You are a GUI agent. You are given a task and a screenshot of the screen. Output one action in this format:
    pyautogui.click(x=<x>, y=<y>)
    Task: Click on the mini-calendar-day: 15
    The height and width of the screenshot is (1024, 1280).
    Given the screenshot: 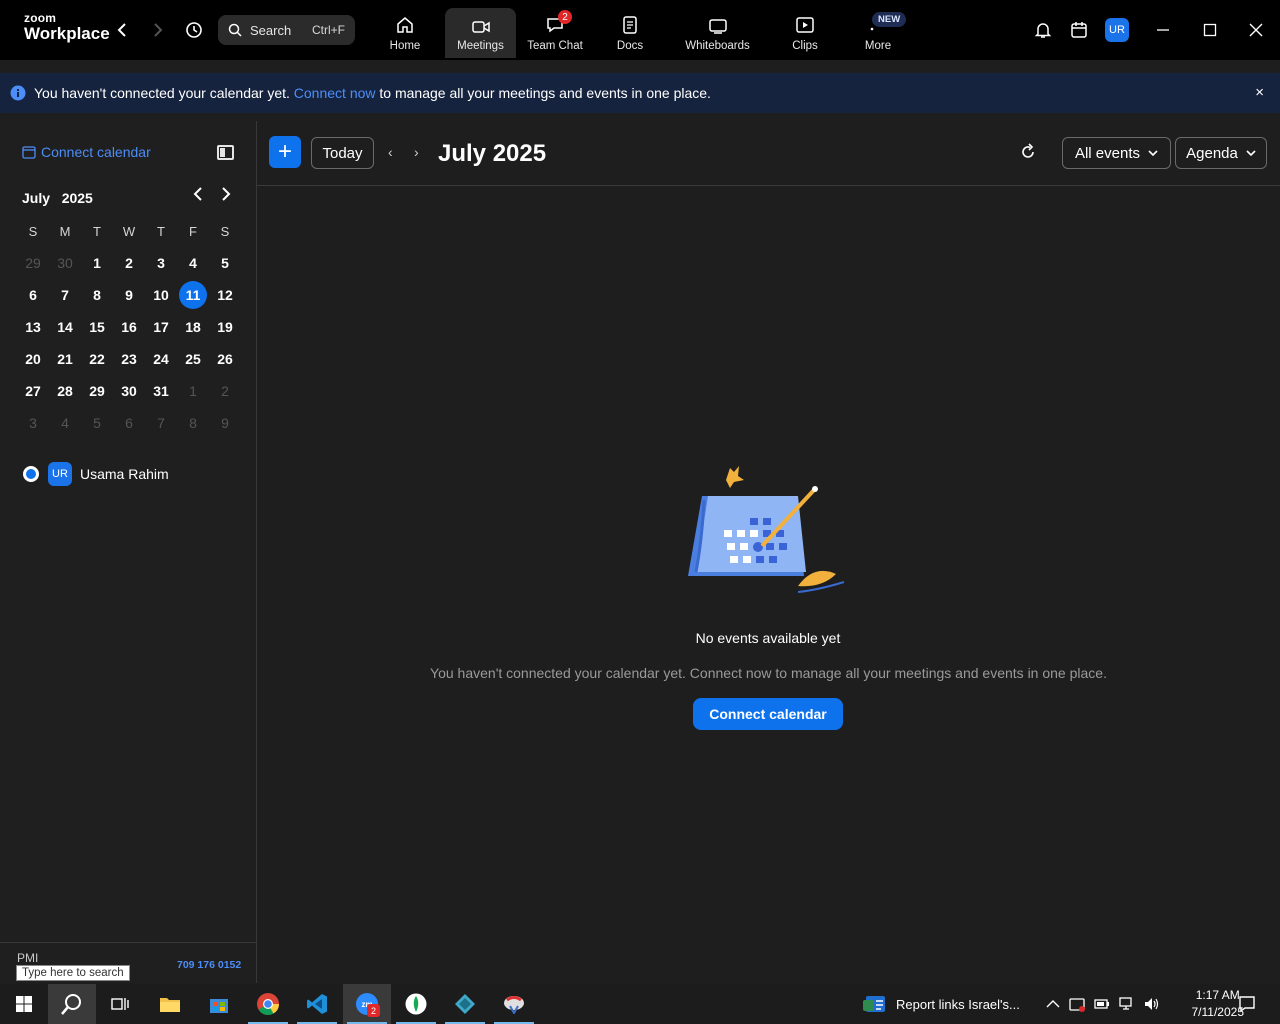 What is the action you would take?
    pyautogui.click(x=97, y=327)
    